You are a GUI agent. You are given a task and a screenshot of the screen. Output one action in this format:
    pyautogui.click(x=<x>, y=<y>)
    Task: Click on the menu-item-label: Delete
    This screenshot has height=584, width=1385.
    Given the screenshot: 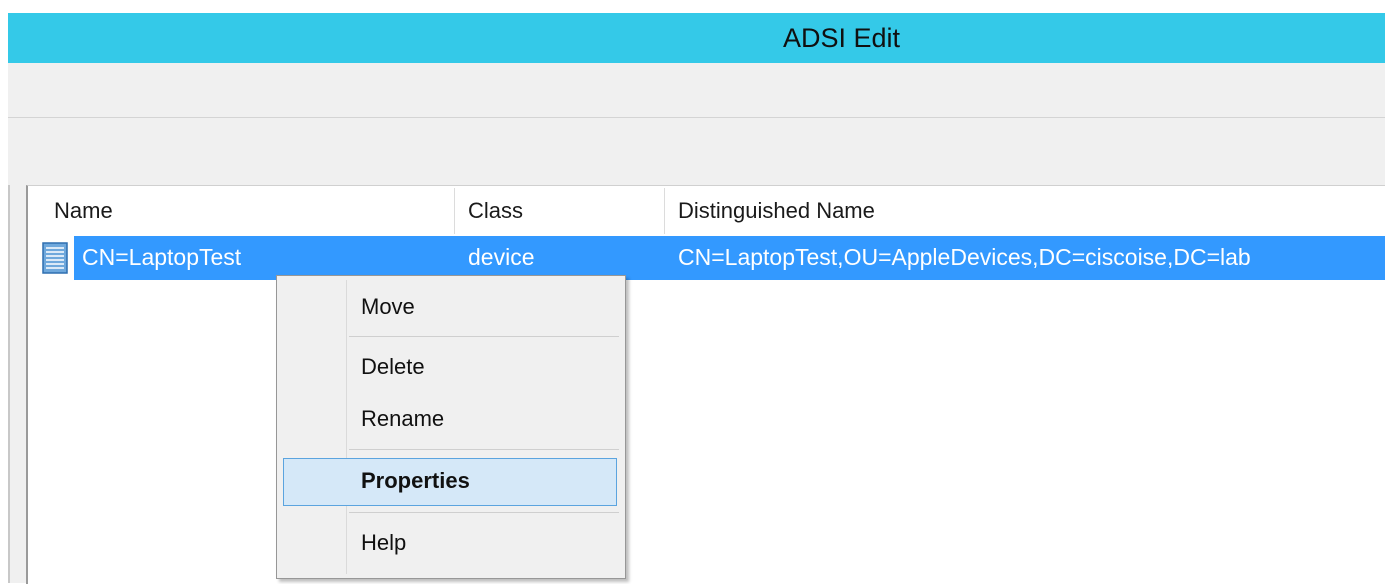 What is the action you would take?
    pyautogui.click(x=393, y=366)
    